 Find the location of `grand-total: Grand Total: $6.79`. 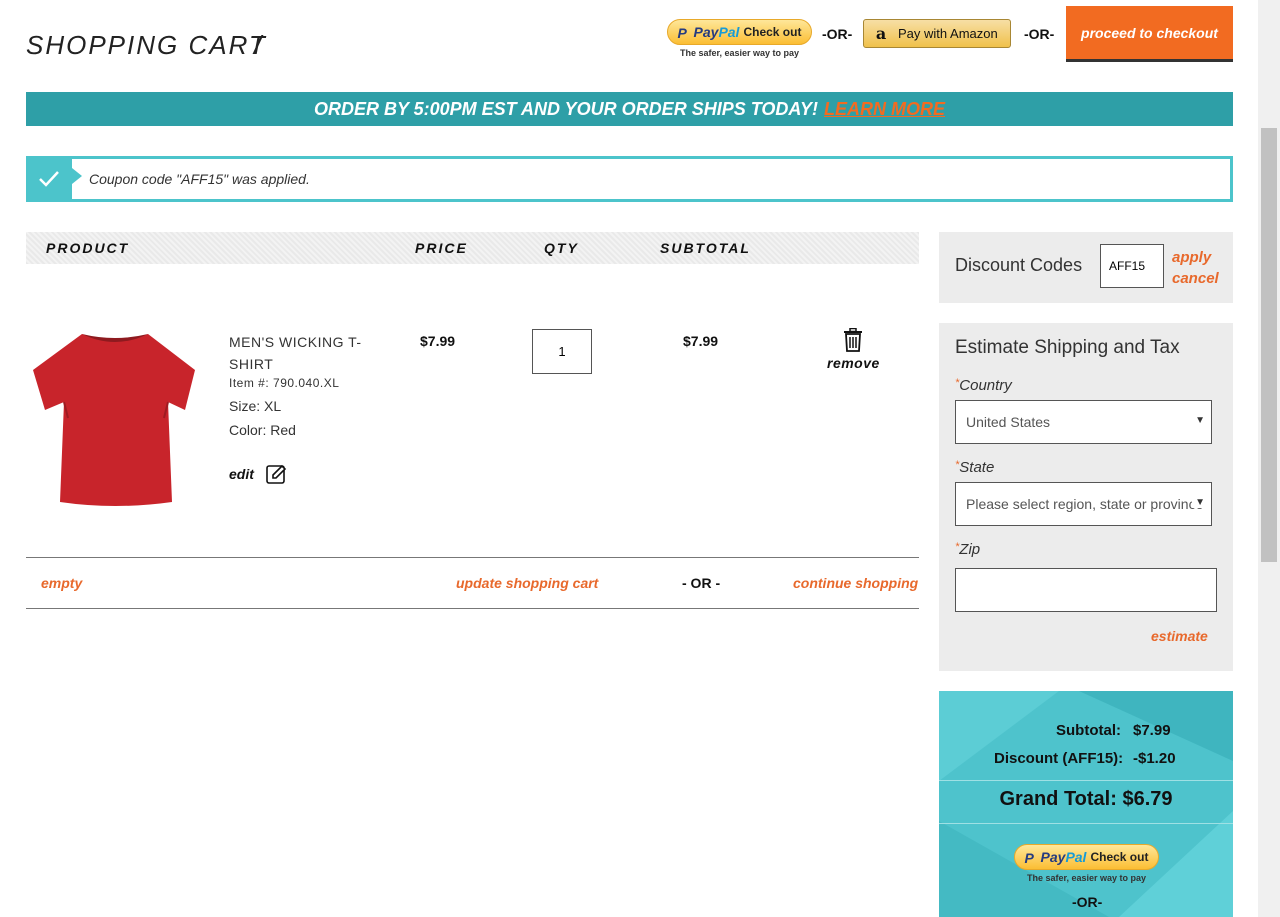

grand-total: Grand Total: $6.79 is located at coordinates (1086, 799).